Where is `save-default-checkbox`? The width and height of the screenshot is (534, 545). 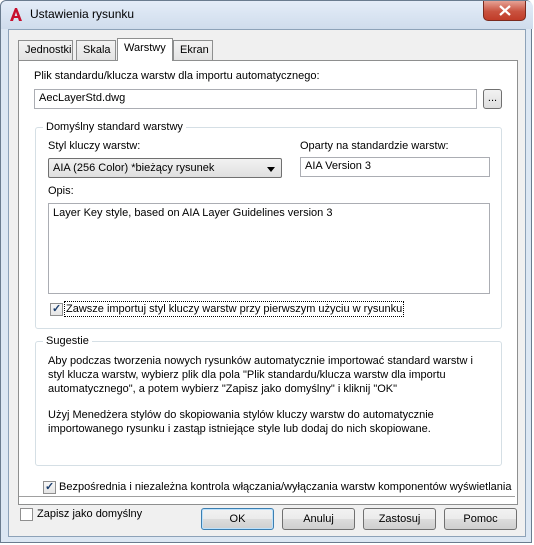 save-default-checkbox is located at coordinates (26, 514).